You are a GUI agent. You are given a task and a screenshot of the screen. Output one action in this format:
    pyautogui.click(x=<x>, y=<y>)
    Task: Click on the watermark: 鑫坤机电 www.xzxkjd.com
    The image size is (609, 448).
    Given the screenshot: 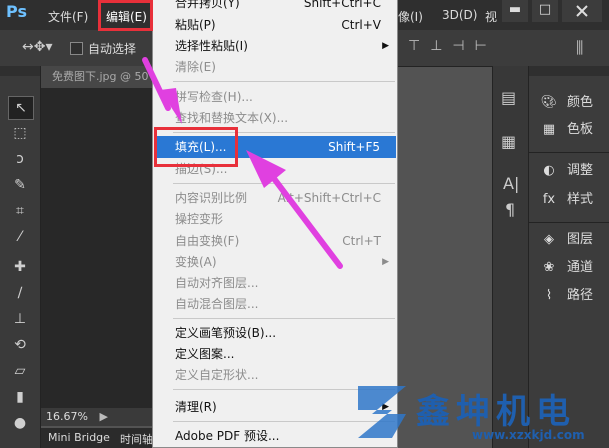 What is the action you would take?
    pyautogui.click(x=480, y=414)
    